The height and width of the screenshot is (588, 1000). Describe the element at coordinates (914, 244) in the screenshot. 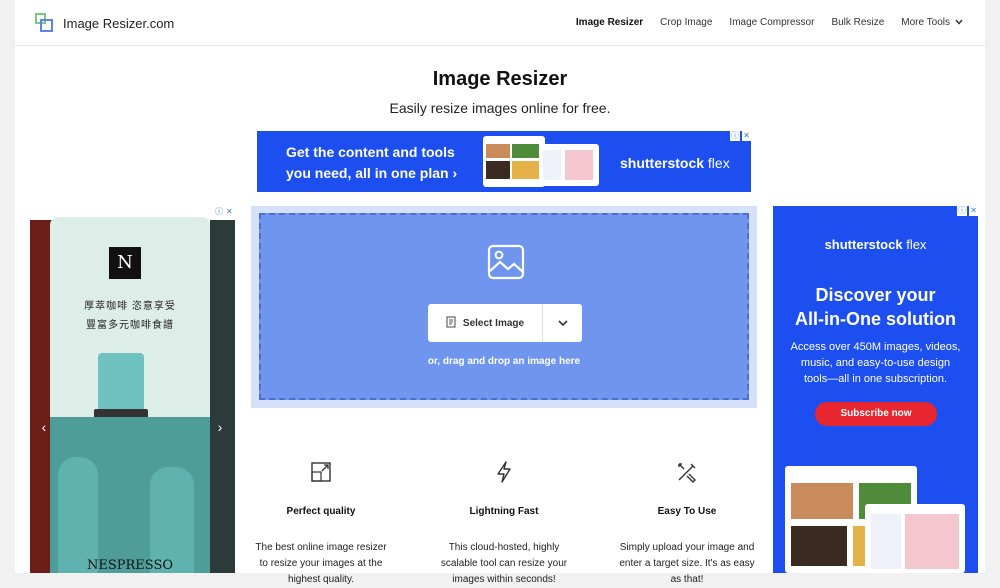

I see `rightad-brand-light: flex` at that location.